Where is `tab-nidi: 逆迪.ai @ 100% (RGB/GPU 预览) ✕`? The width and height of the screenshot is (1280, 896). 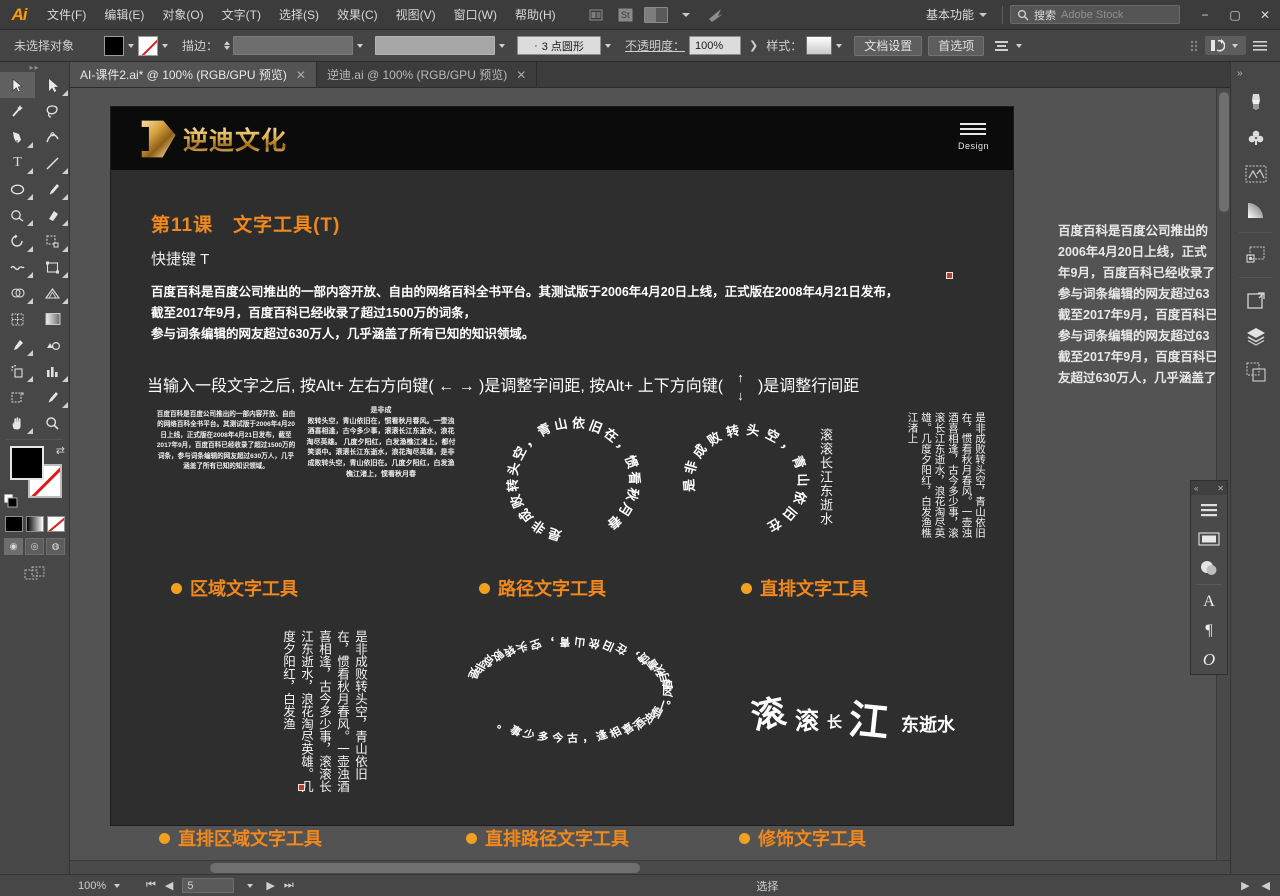 tab-nidi: 逆迪.ai @ 100% (RGB/GPU 预览) ✕ is located at coordinates (427, 74).